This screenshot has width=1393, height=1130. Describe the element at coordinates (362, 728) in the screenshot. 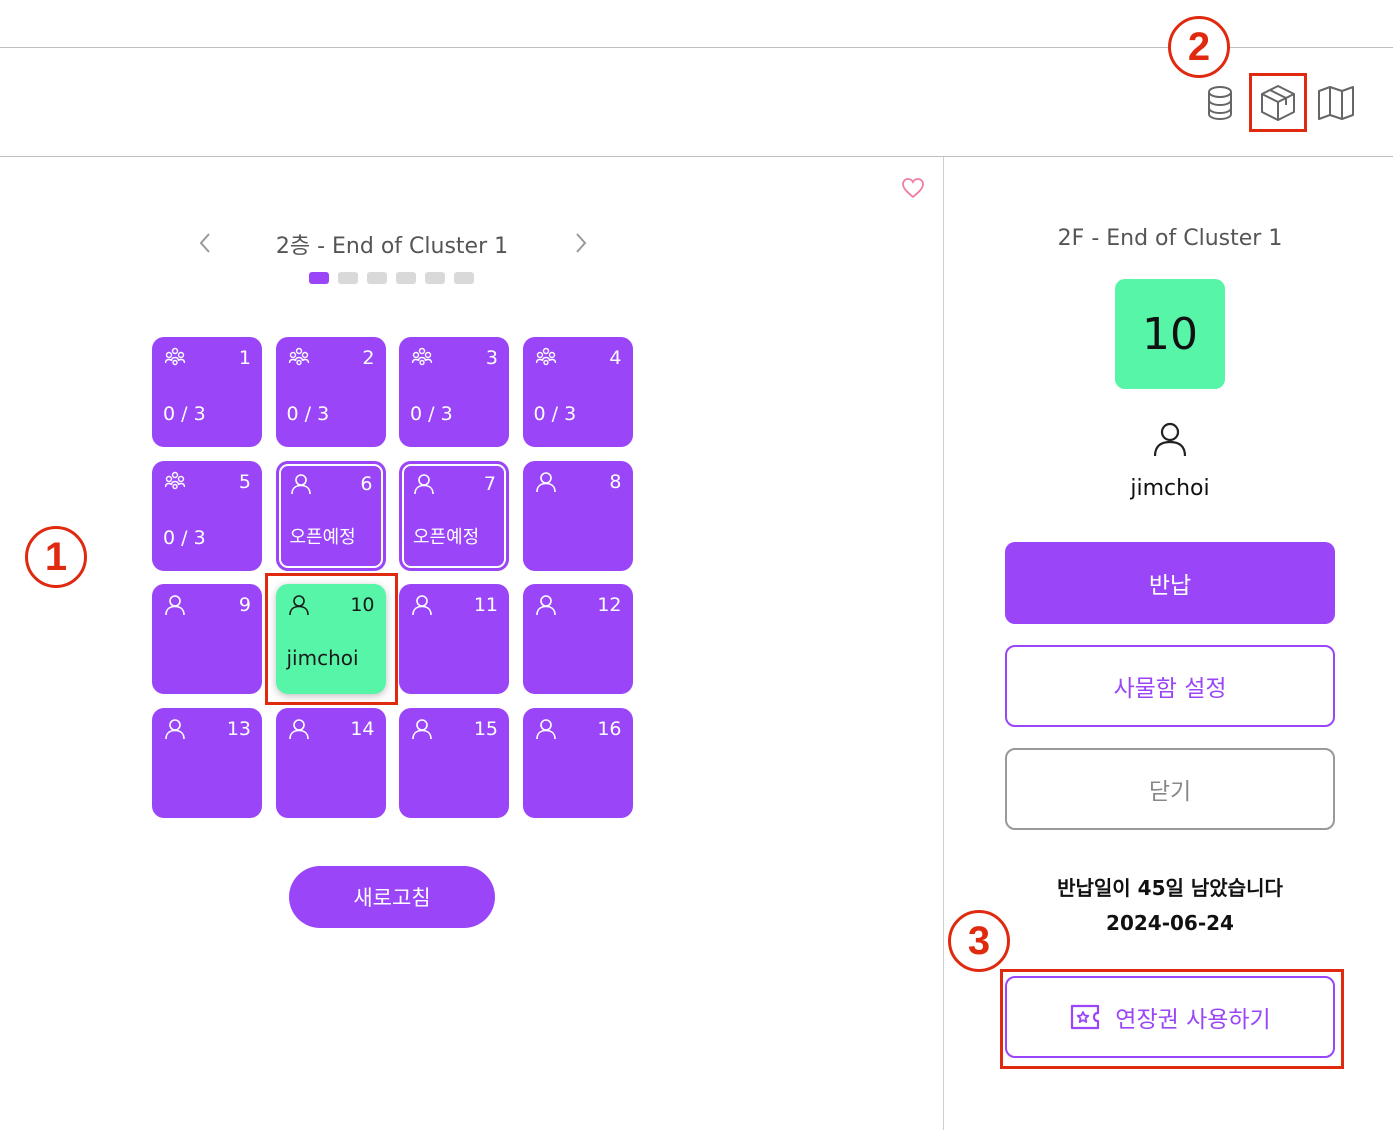

I see `locker-number: 14` at that location.